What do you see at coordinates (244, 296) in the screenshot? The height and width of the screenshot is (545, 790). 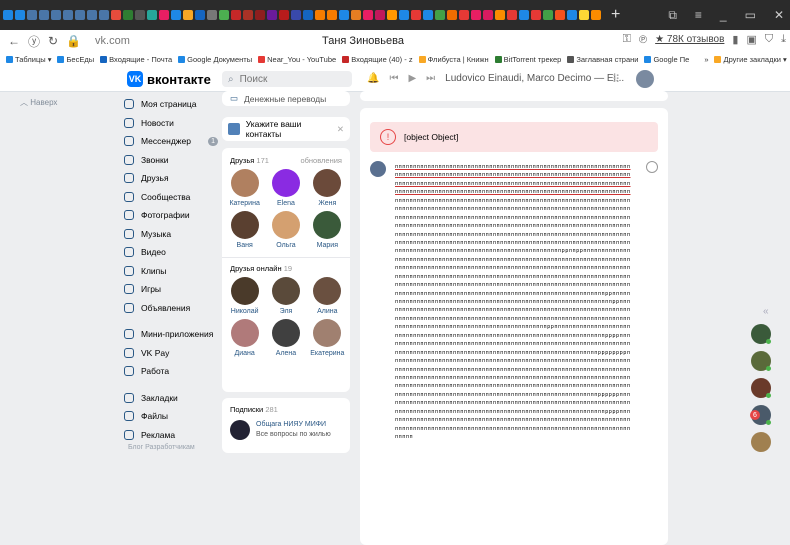 I see `friend-item: Николай` at bounding box center [244, 296].